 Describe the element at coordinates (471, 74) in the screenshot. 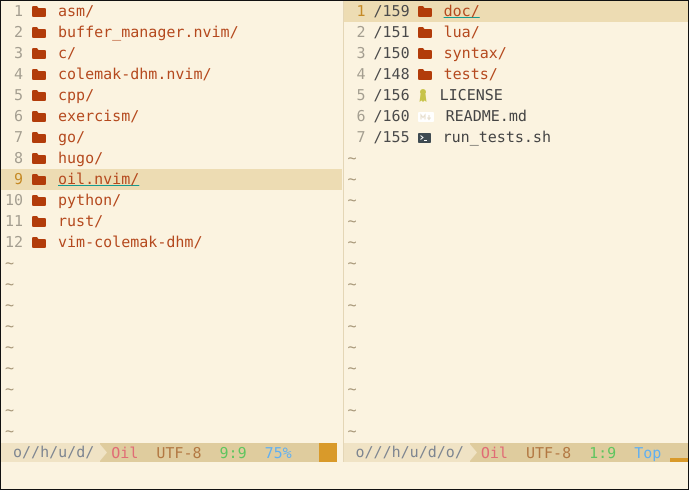

I see `file-name: tests/` at that location.